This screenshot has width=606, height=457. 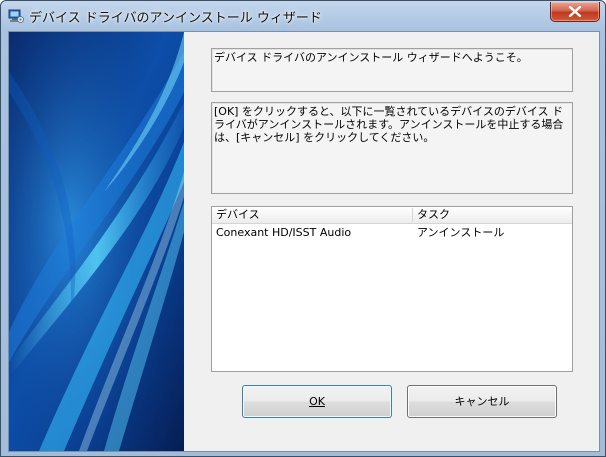 I want to click on table-row: Conexant HD/ISST Audio アンインストール, so click(x=392, y=232).